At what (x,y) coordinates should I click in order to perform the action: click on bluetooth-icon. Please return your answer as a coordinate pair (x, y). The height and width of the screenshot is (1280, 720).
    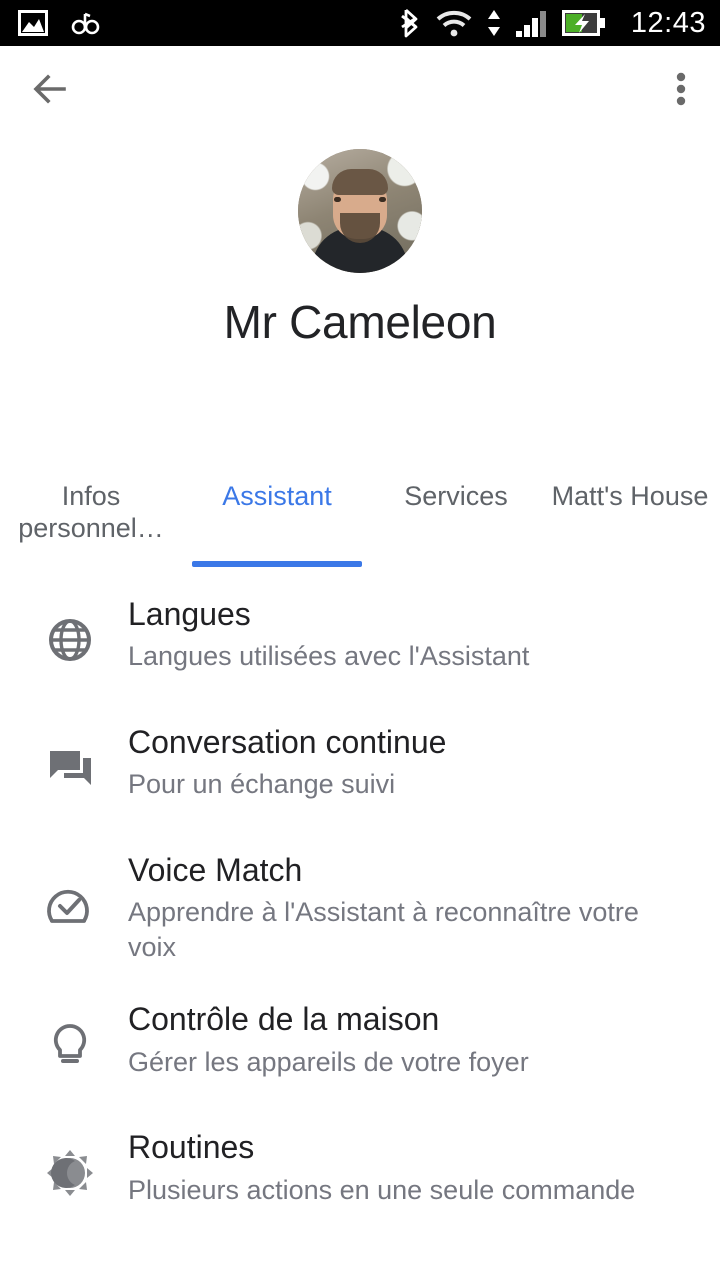
    Looking at the image, I should click on (411, 23).